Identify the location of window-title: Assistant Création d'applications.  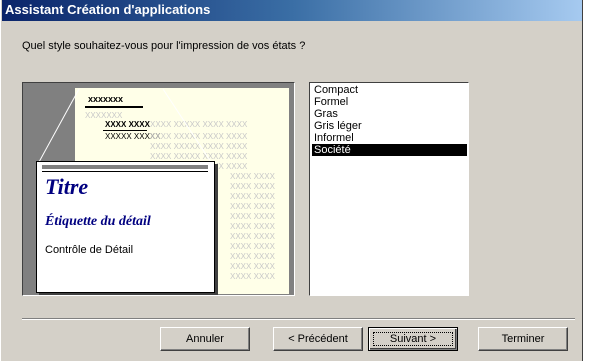
(108, 9).